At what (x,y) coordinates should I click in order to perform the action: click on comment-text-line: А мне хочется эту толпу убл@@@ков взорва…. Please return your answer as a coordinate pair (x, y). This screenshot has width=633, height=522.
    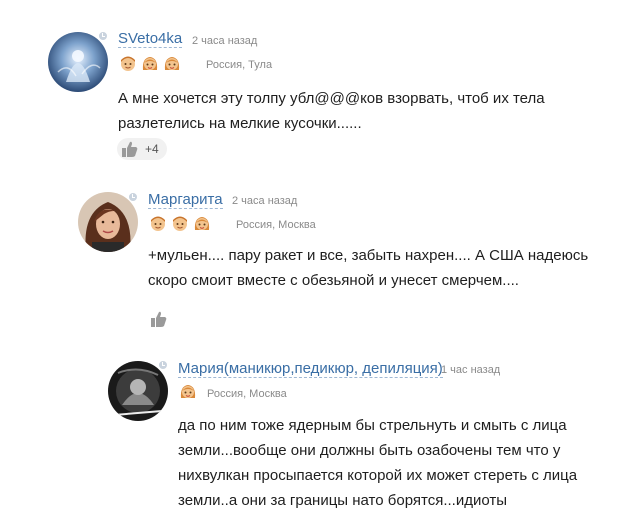
    Looking at the image, I should click on (331, 98).